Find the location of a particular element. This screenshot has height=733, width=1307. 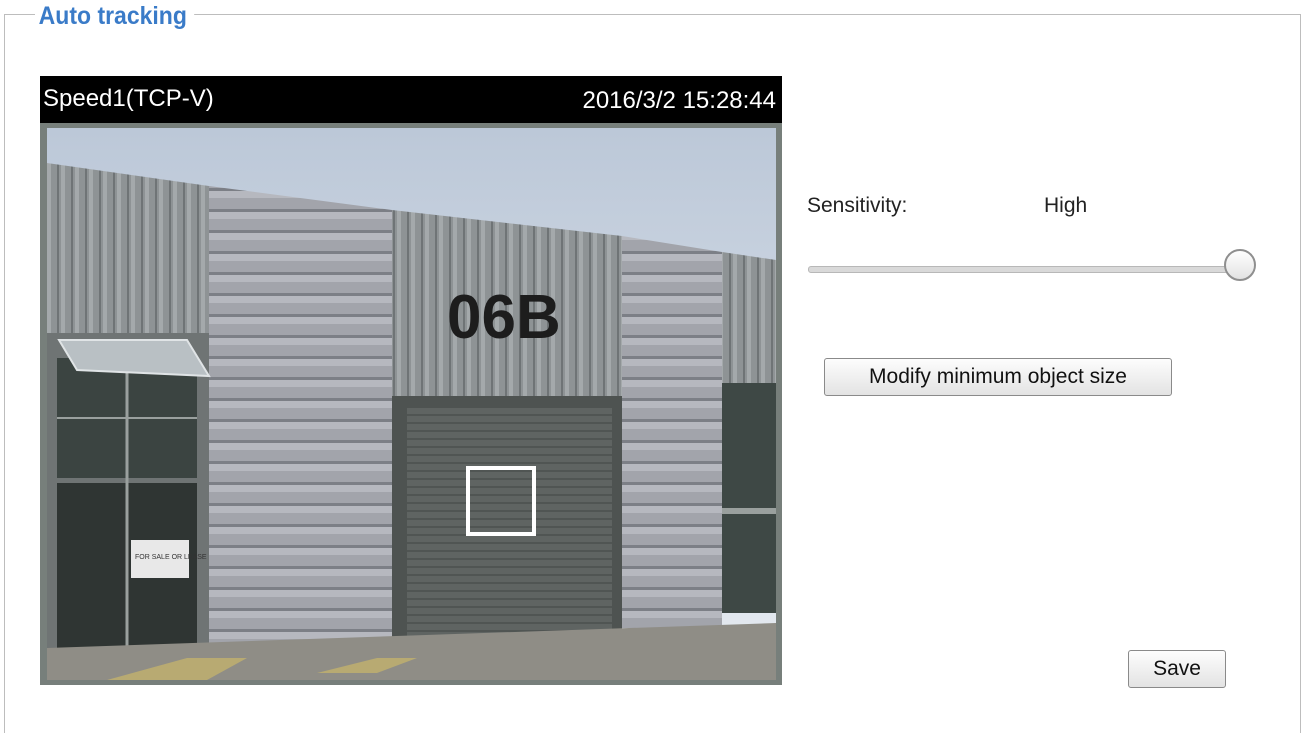

video-header: Speed1(TCP-V) 2016/3/2 15:28:44 is located at coordinates (411, 99).